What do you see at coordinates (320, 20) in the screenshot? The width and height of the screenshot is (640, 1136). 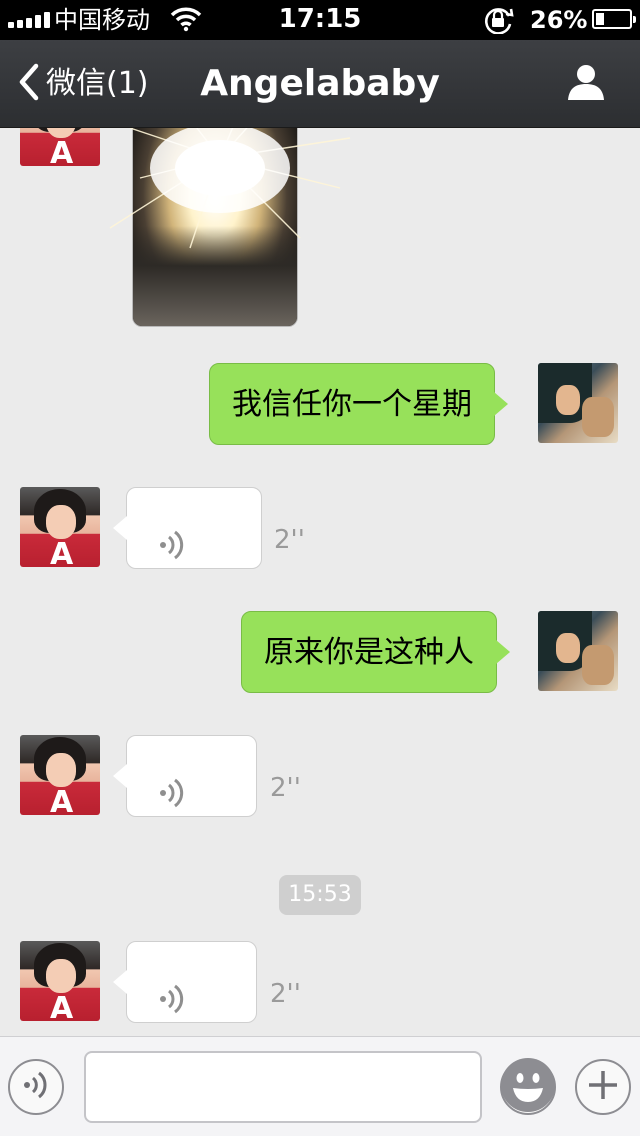 I see `status-bar: 中国移动 17:15 26%` at bounding box center [320, 20].